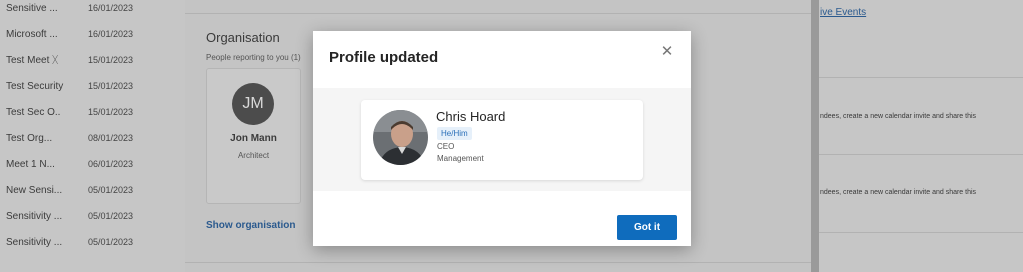  I want to click on list-item: Meet 1 N... 06/01/2023, so click(92, 164).